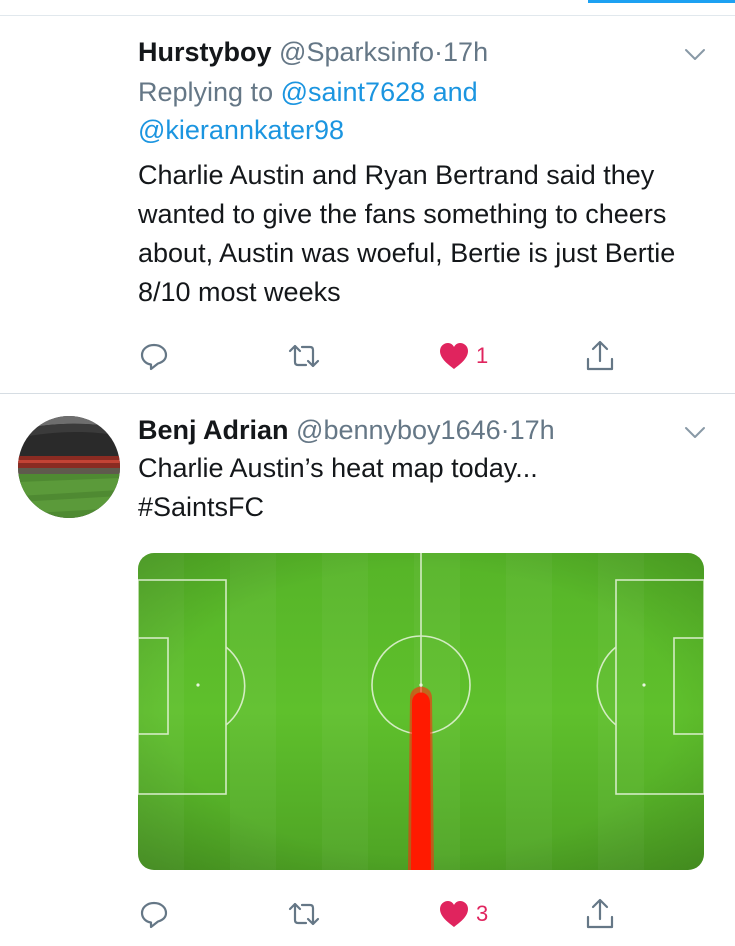  I want to click on tweet-header: Benj Adrian @bennyboy1646·17h, so click(421, 430).